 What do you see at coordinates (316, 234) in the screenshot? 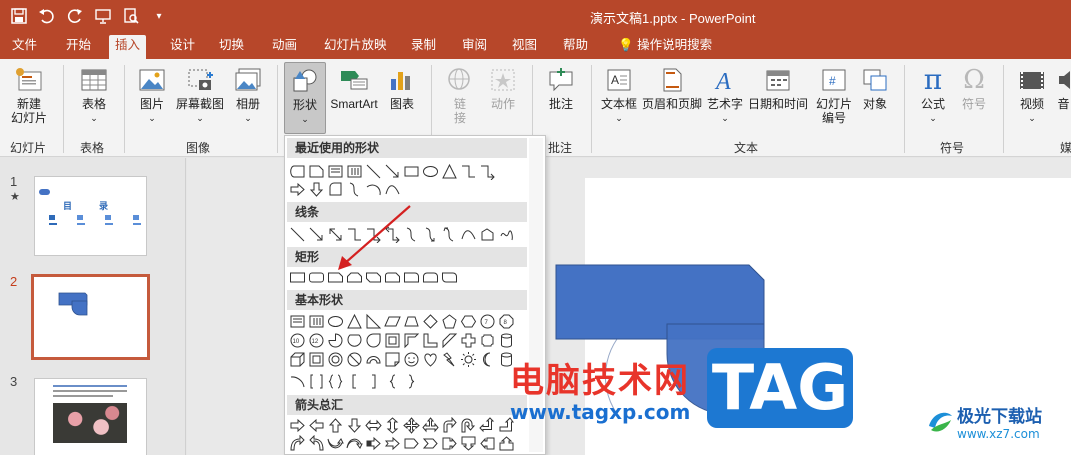
I see `arrow-shape` at bounding box center [316, 234].